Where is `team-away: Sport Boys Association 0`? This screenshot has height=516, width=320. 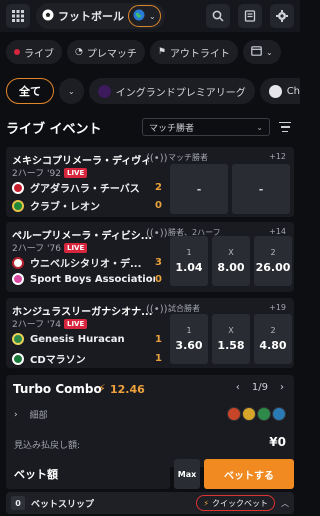 team-away: Sport Boys Association 0 is located at coordinates (87, 279).